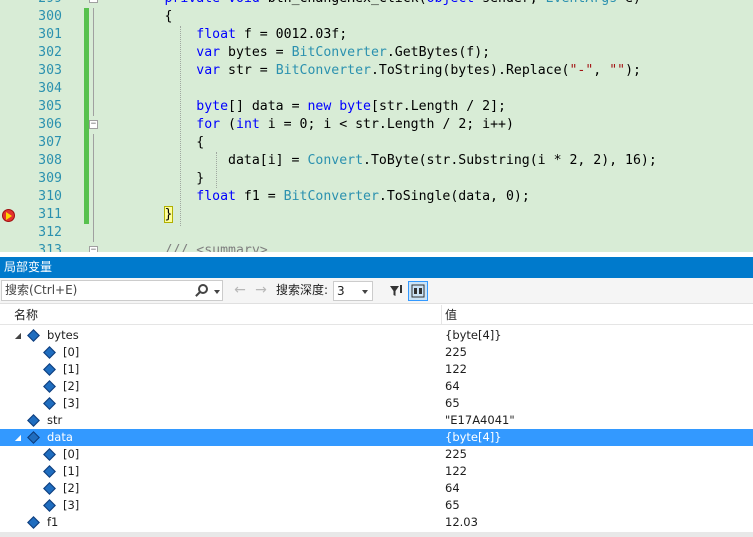  Describe the element at coordinates (8, 215) in the screenshot. I see `current-statement-arrow-icon` at that location.